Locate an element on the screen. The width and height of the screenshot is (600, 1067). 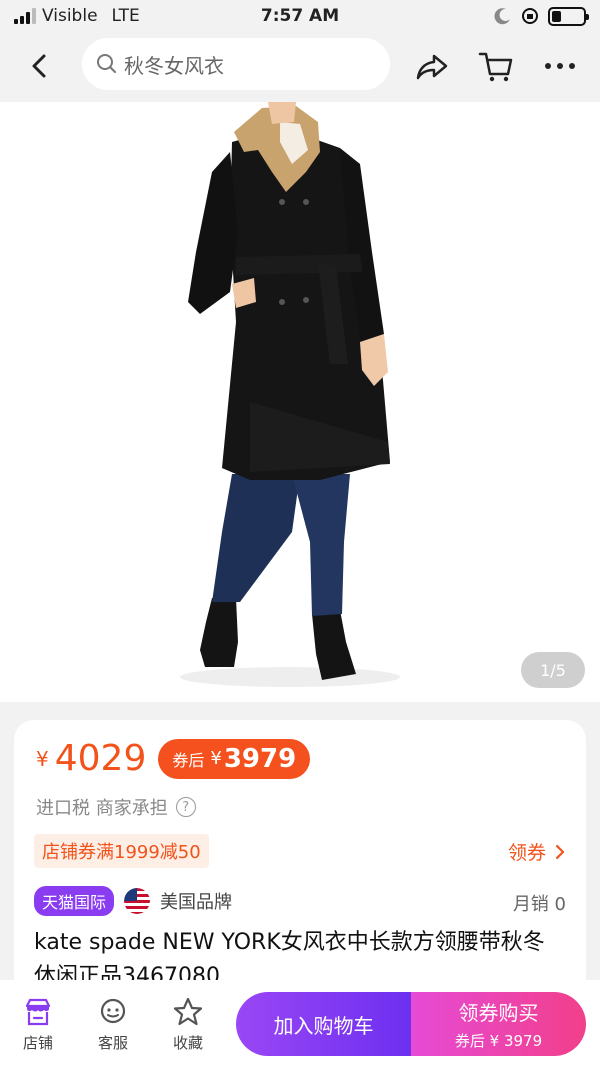
nav-bar: 秋冬女风衣 is located at coordinates (300, 68).